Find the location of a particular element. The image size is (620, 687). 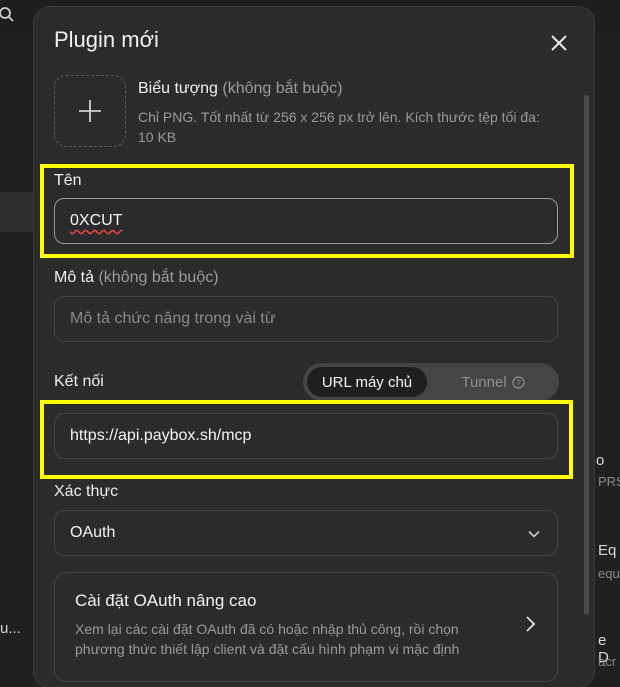

tab-tunnel: Tunnel ? is located at coordinates (493, 382).